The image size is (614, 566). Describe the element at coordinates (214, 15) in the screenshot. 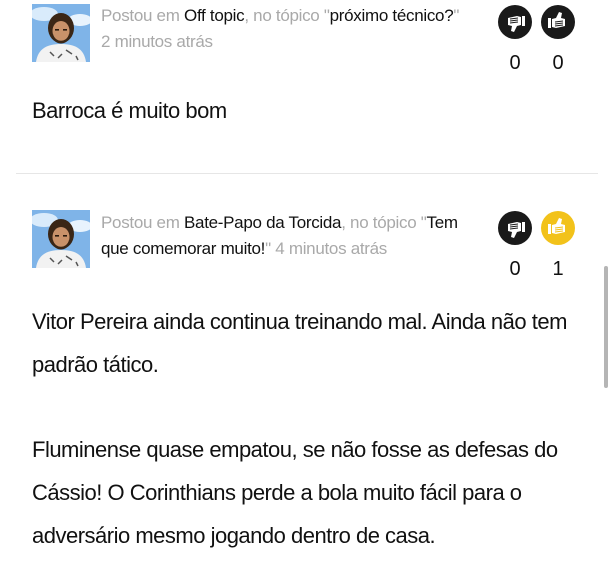

I see `forum-link: Off topic` at that location.